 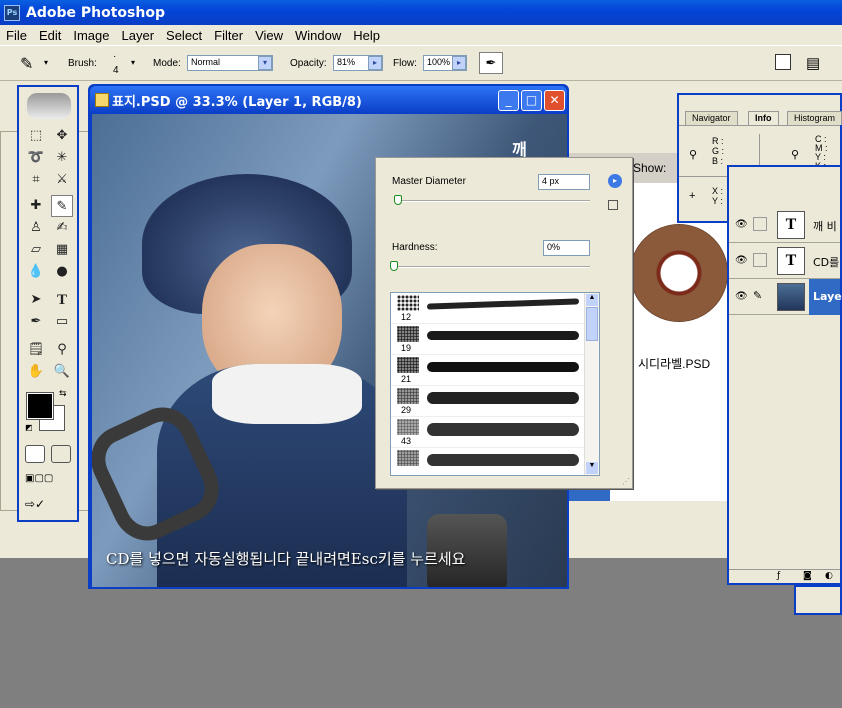 What do you see at coordinates (592, 324) in the screenshot?
I see `scroll-thumb` at bounding box center [592, 324].